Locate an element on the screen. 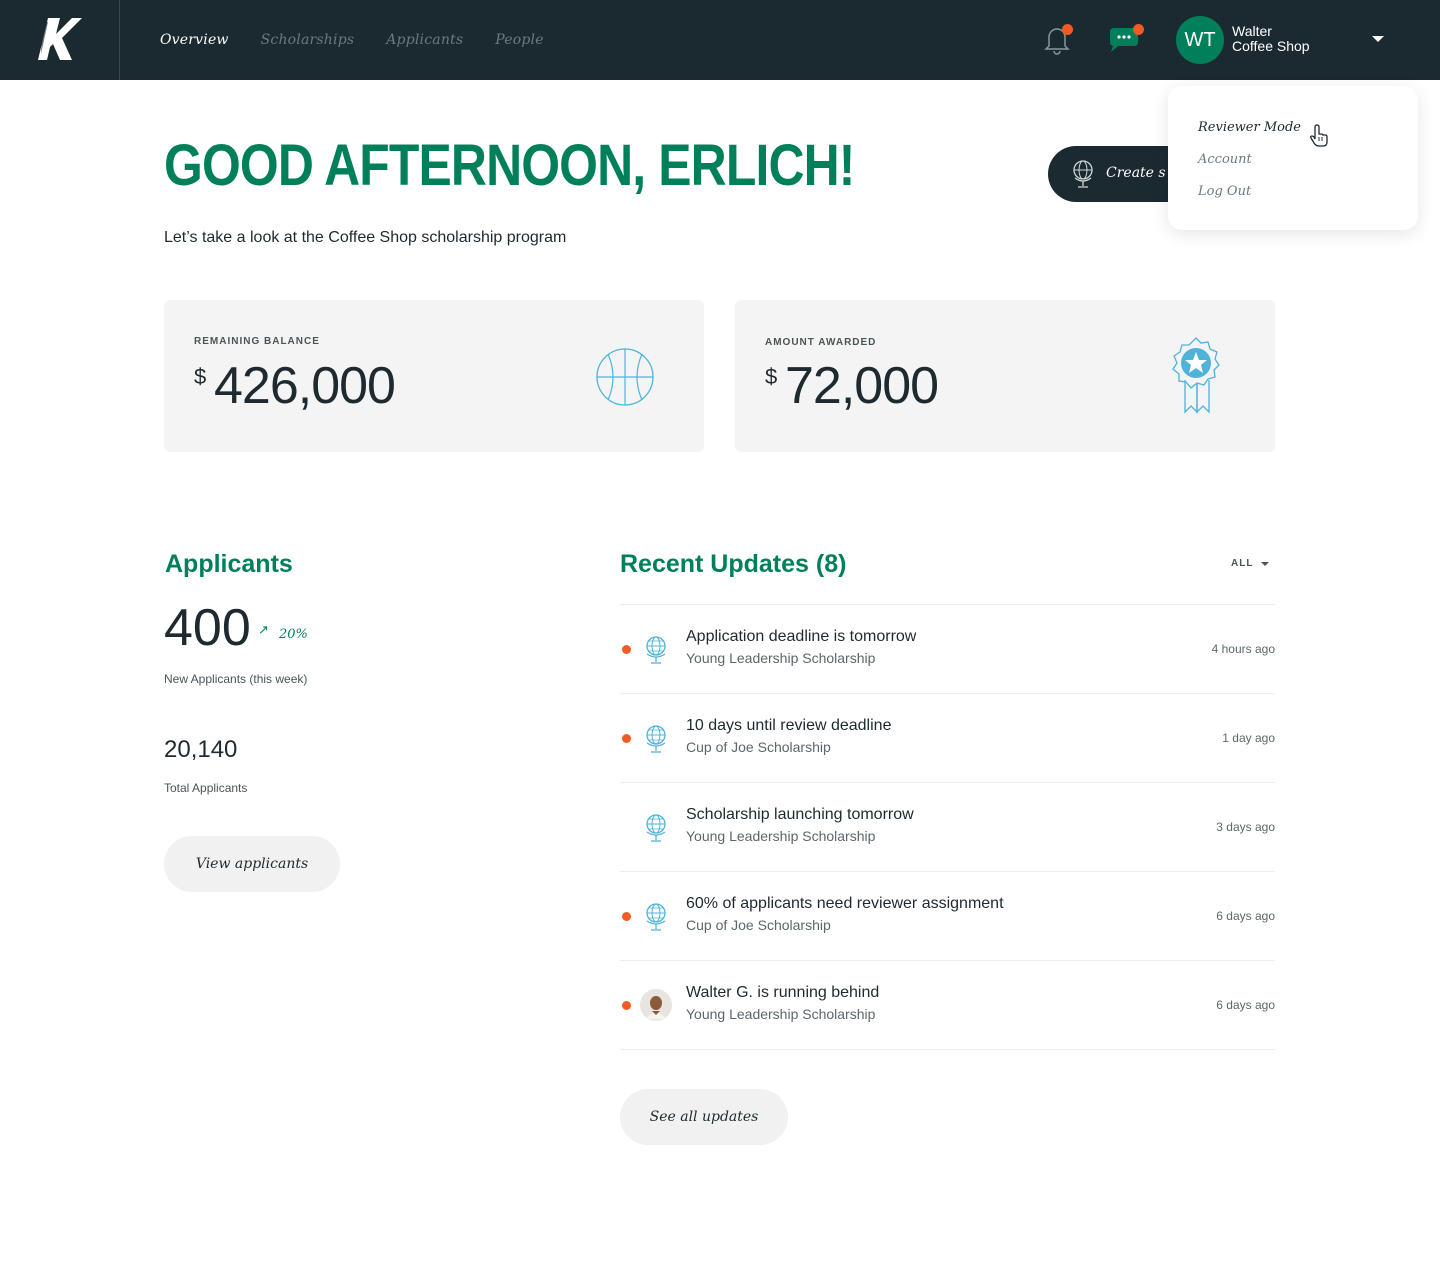  update-timestamp: 3 days ago is located at coordinates (1245, 827).